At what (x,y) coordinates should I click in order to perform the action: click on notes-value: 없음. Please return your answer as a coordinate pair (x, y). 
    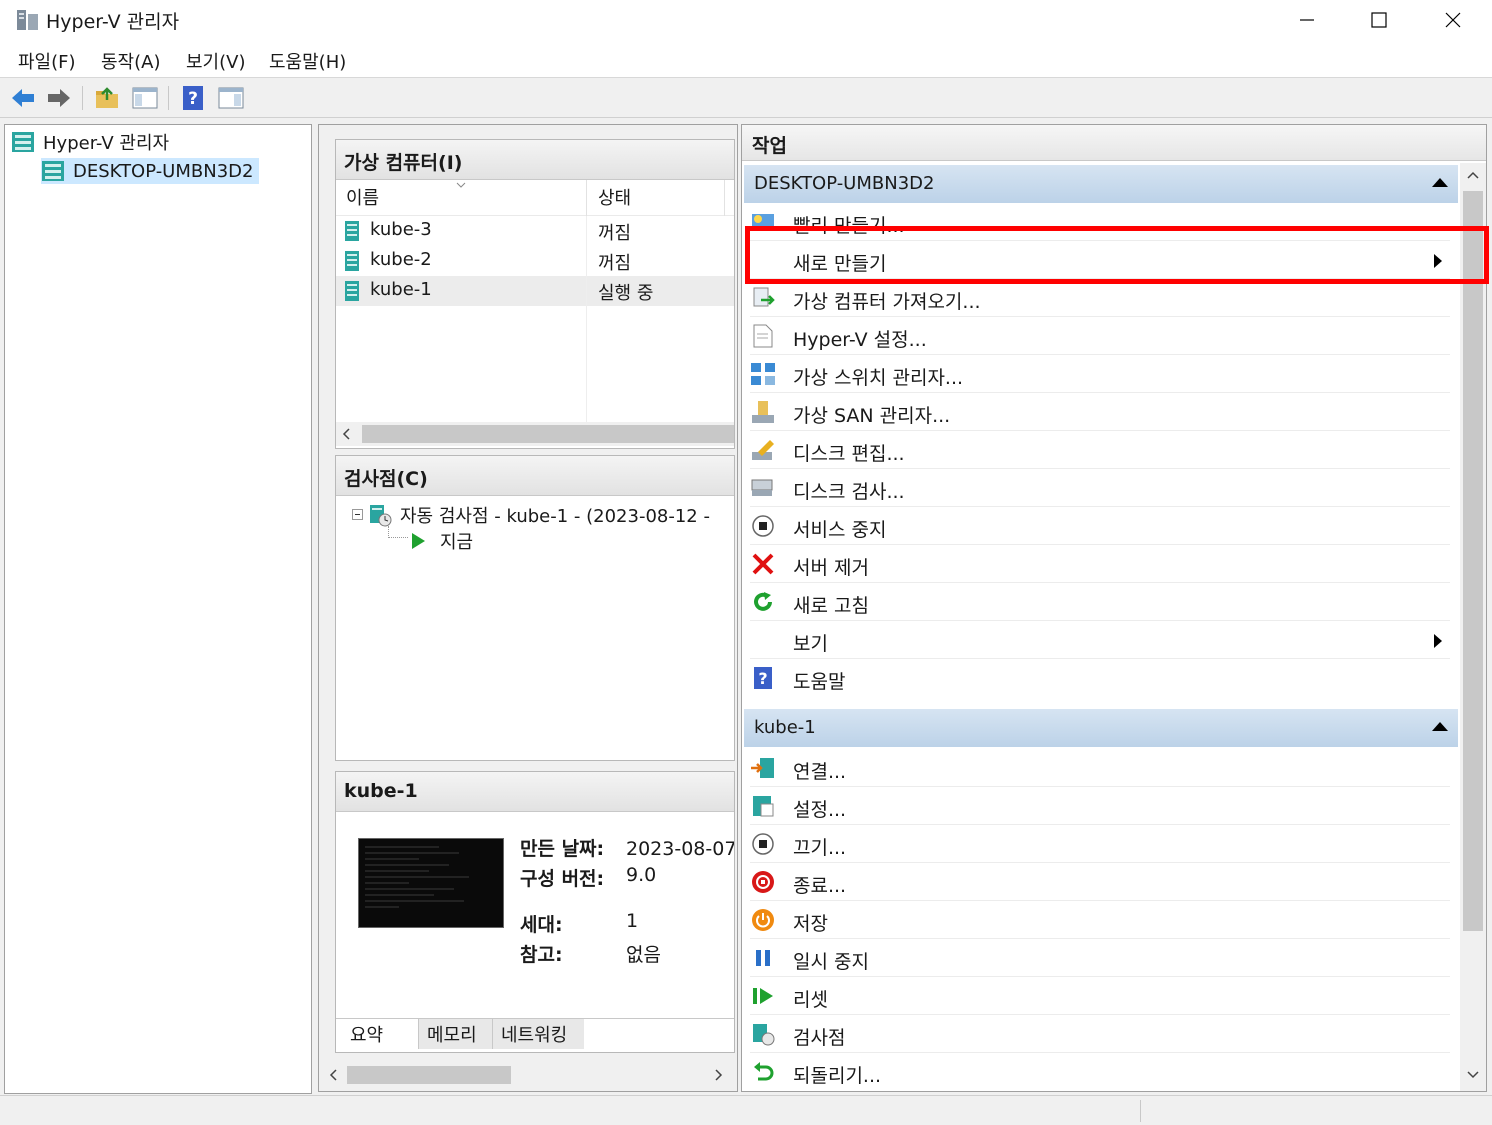
    Looking at the image, I should click on (643, 955).